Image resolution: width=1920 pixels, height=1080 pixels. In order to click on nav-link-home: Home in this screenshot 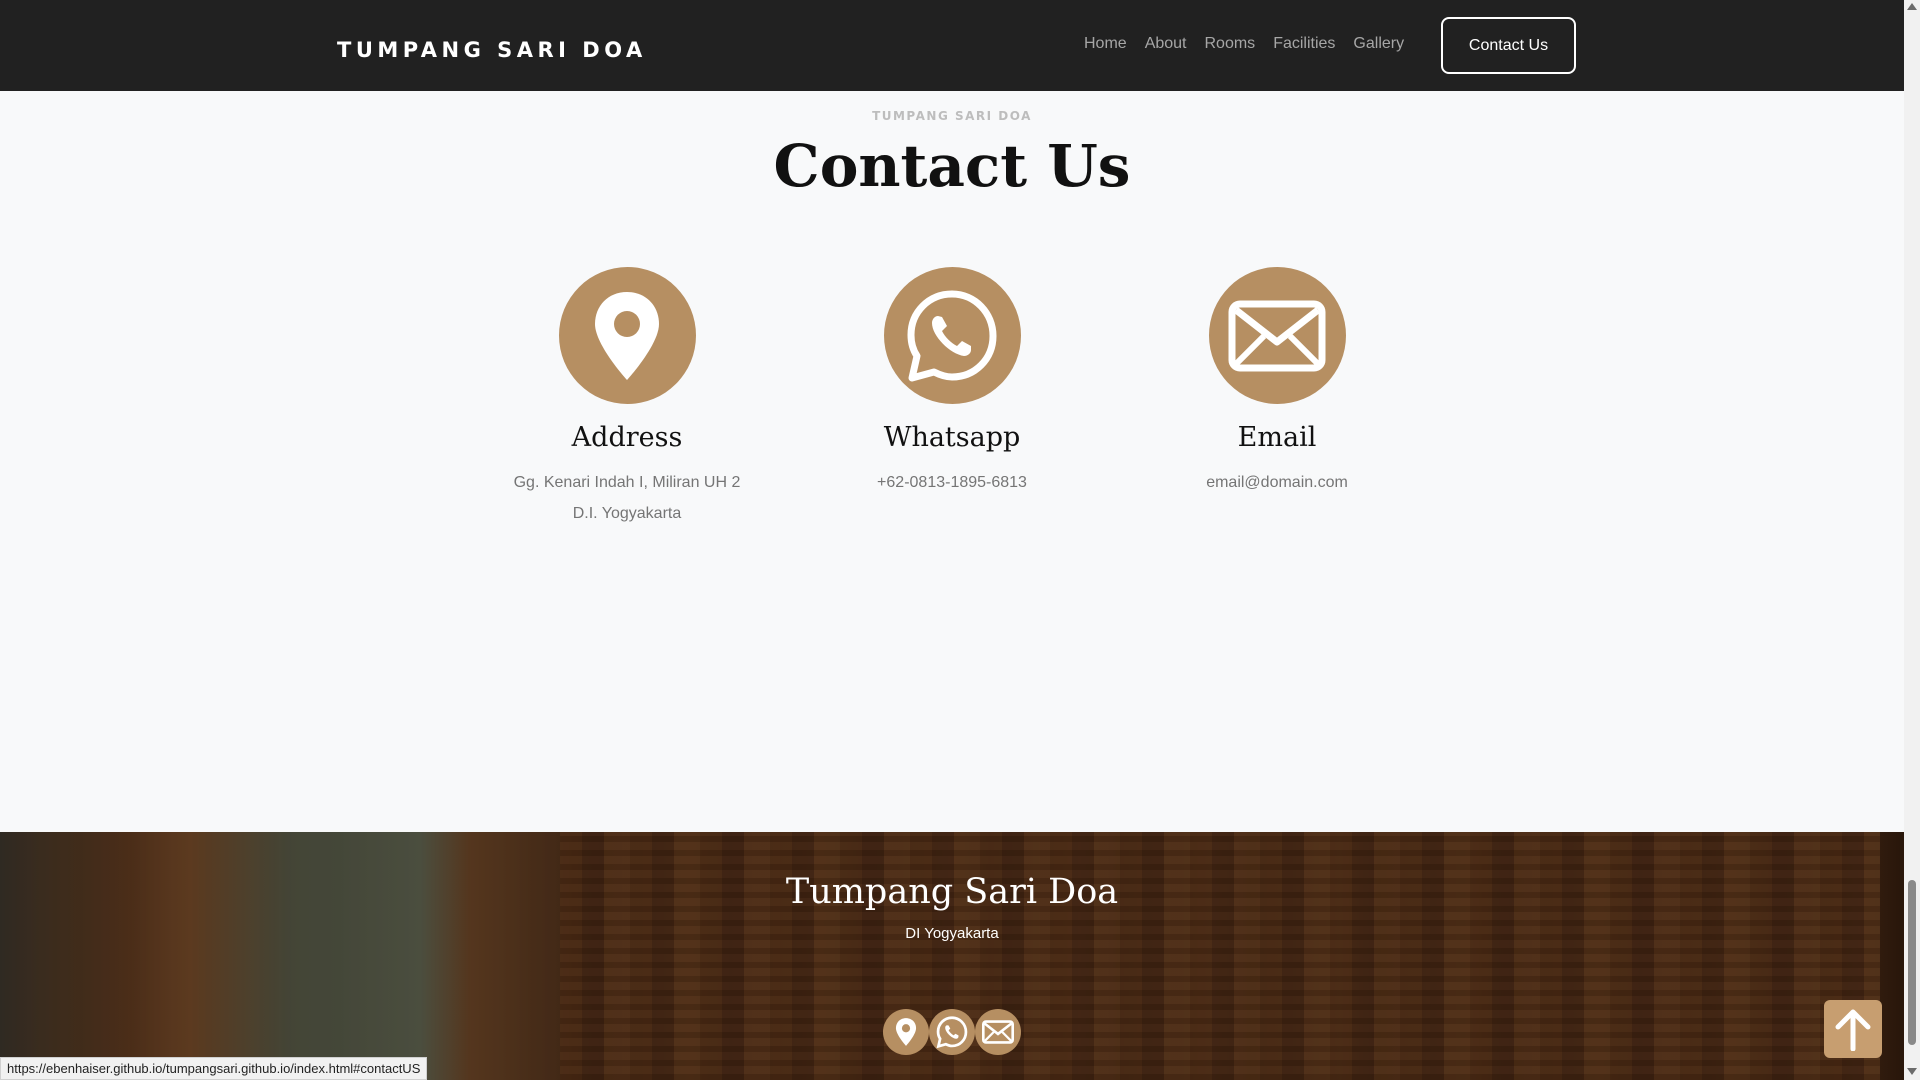, I will do `click(1105, 44)`.